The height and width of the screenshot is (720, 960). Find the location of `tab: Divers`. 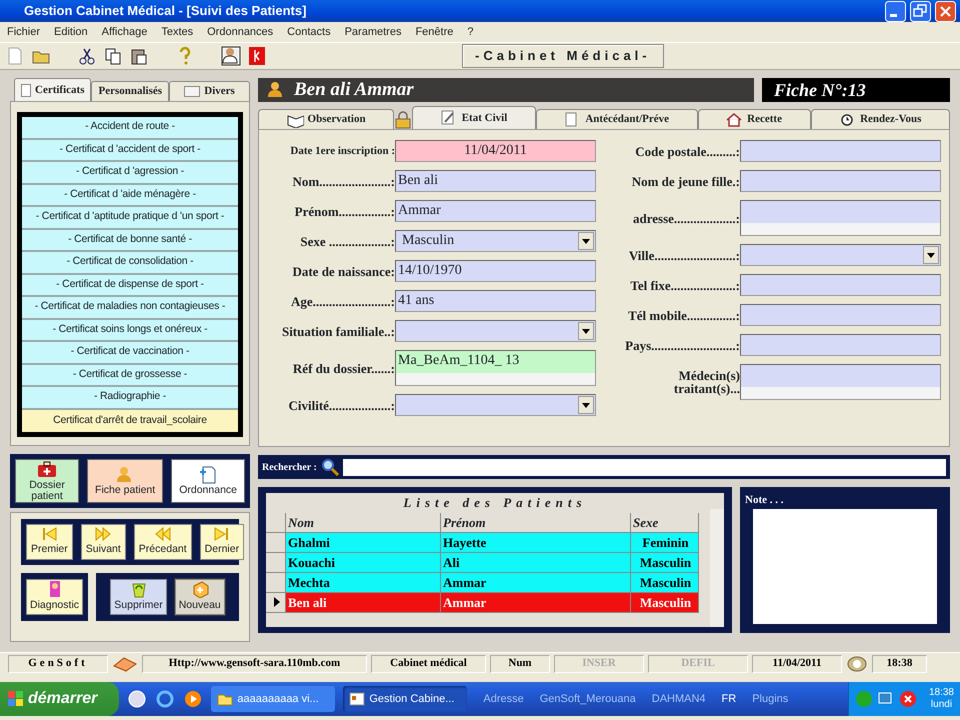

tab: Divers is located at coordinates (209, 91).